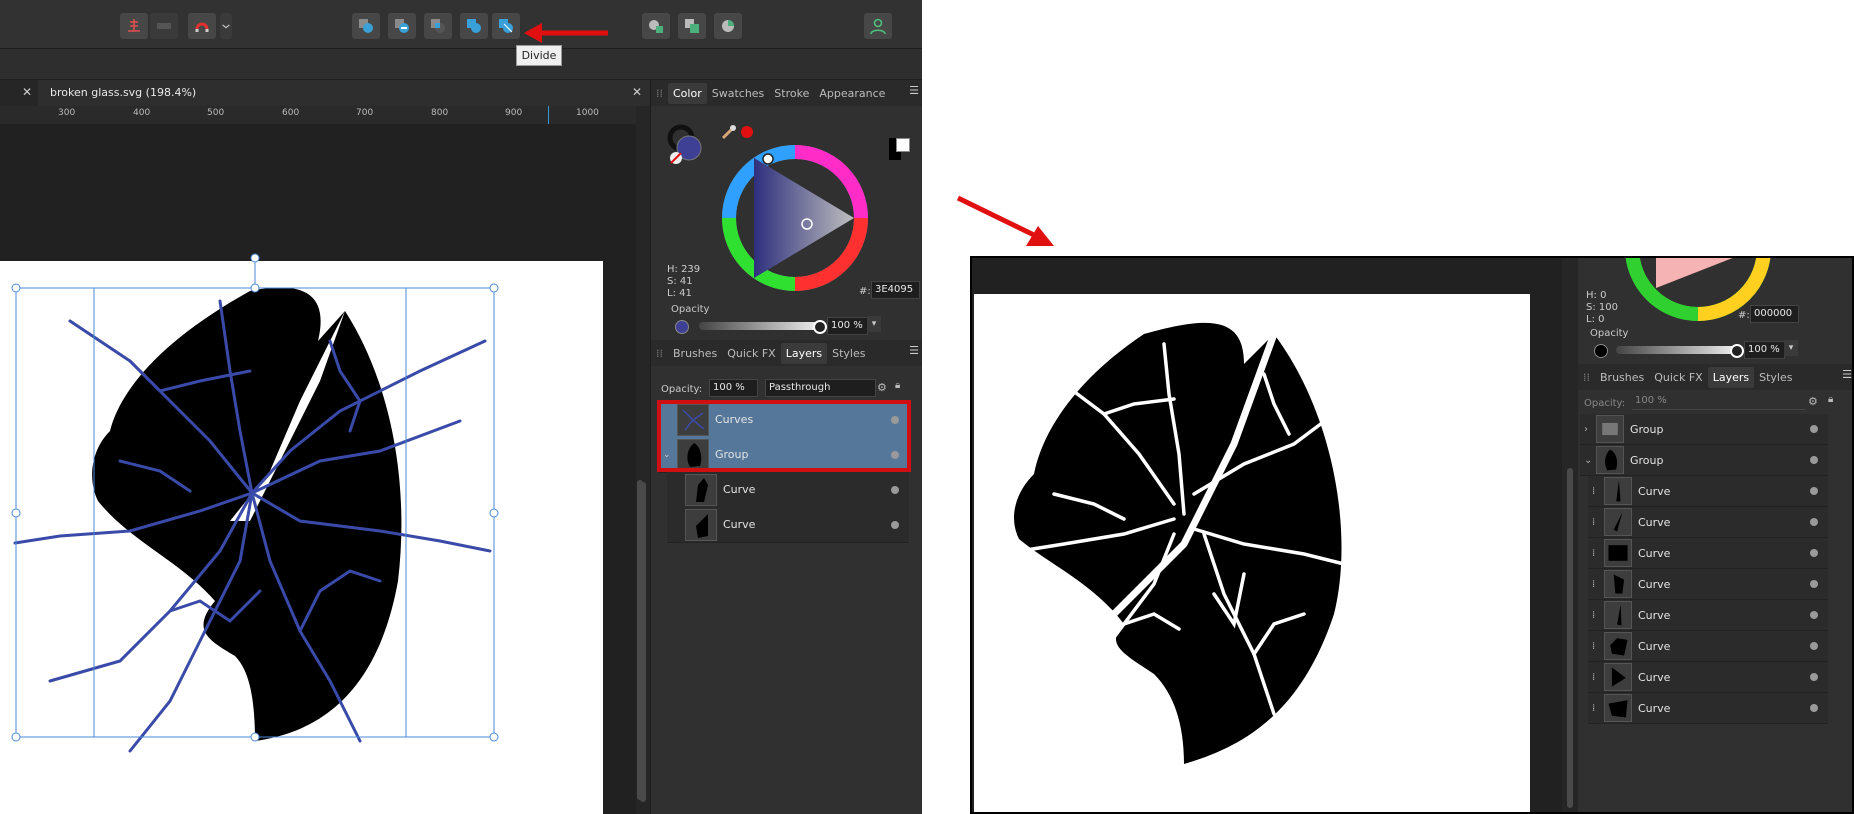 The height and width of the screenshot is (814, 1854). Describe the element at coordinates (164, 26) in the screenshot. I see `toggle-button` at that location.